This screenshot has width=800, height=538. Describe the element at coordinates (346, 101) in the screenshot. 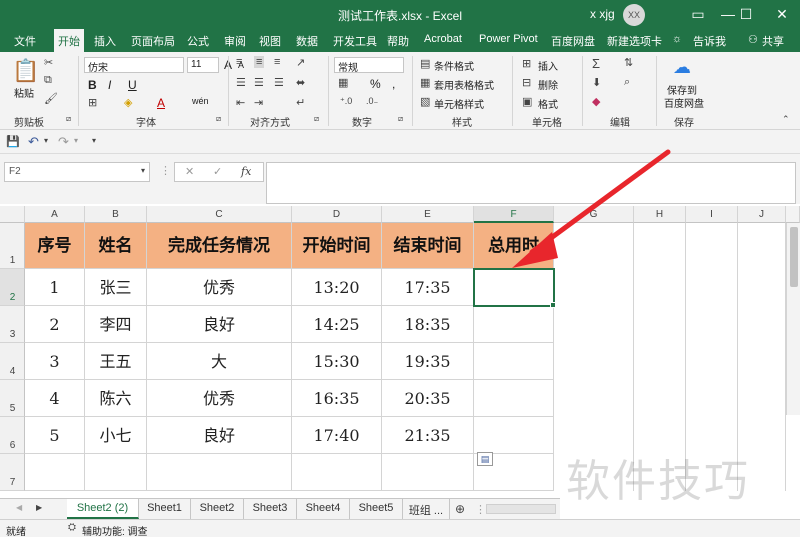

I see `increase-decimal-icon: ⁺.0` at that location.